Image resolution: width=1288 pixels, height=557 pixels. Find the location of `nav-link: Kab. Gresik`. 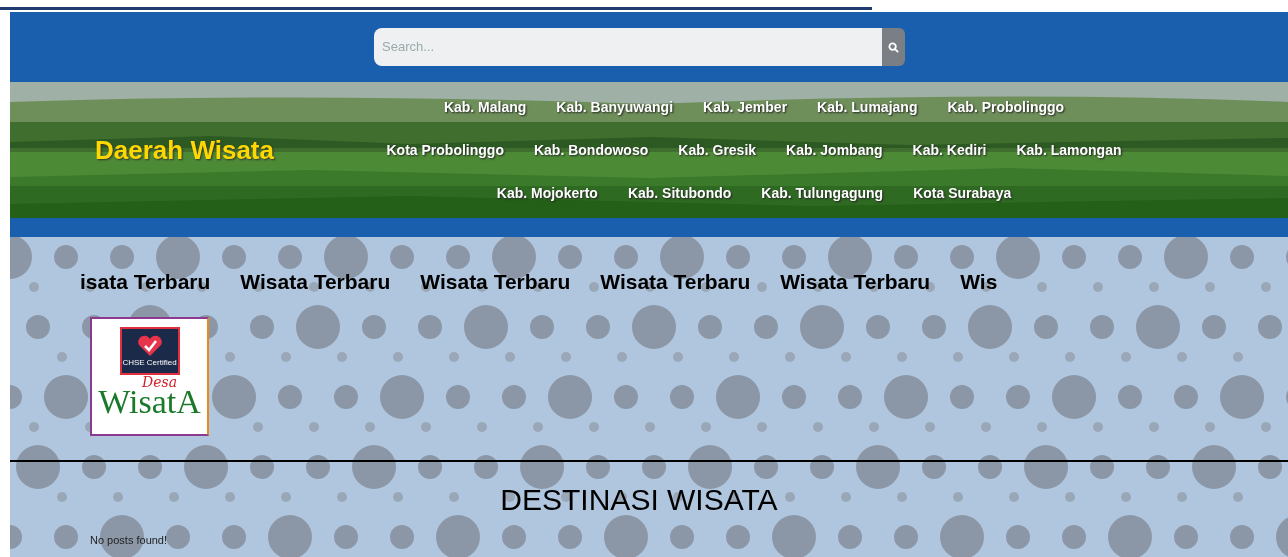

nav-link: Kab. Gresik is located at coordinates (717, 150).